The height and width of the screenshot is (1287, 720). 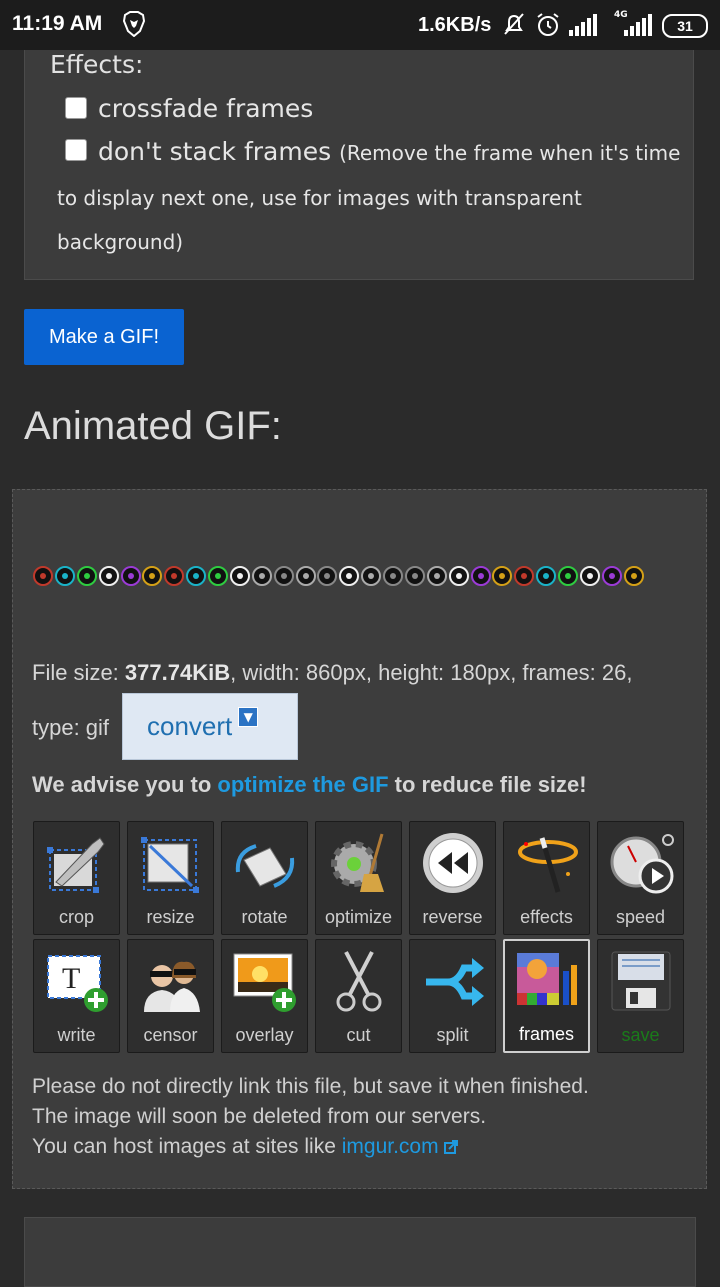 What do you see at coordinates (640, 1035) in the screenshot?
I see `tool-label: save` at bounding box center [640, 1035].